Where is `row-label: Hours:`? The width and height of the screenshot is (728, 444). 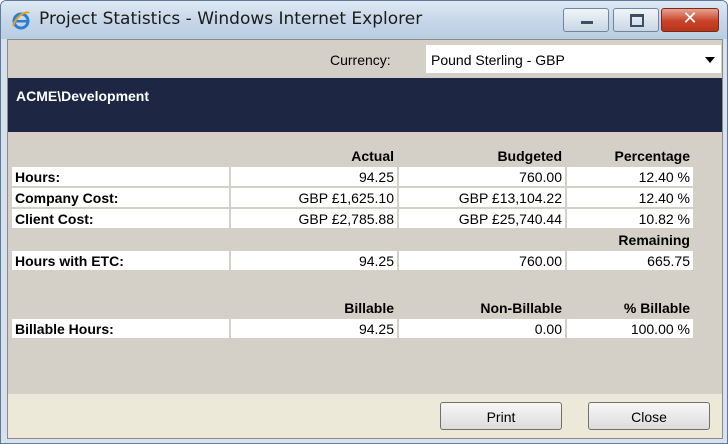
row-label: Hours: is located at coordinates (120, 176).